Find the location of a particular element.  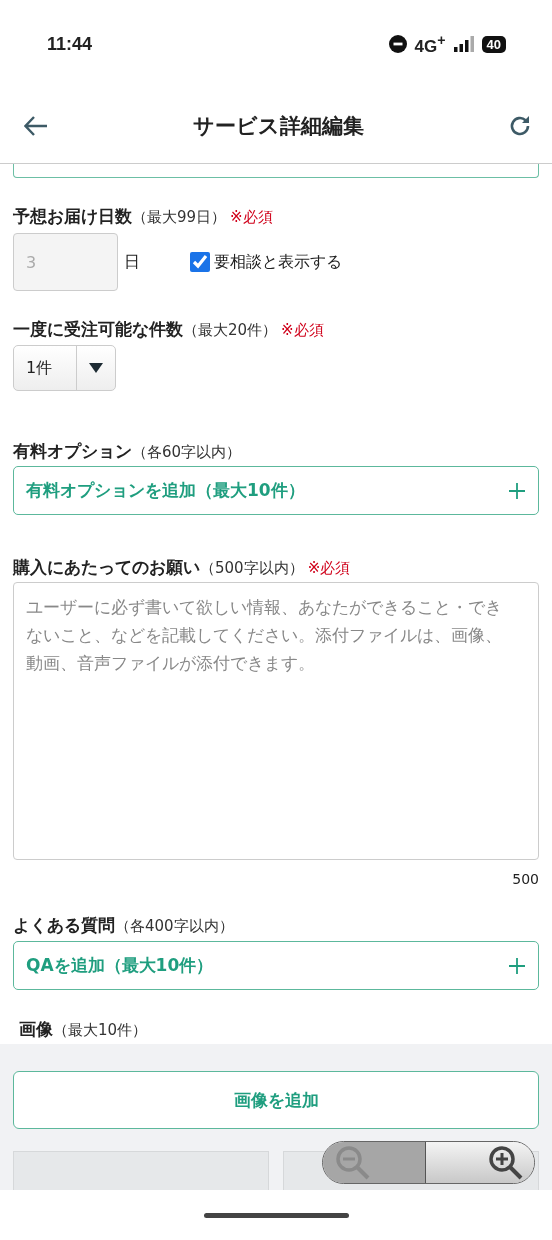

field-note: （500字以内） is located at coordinates (252, 568).